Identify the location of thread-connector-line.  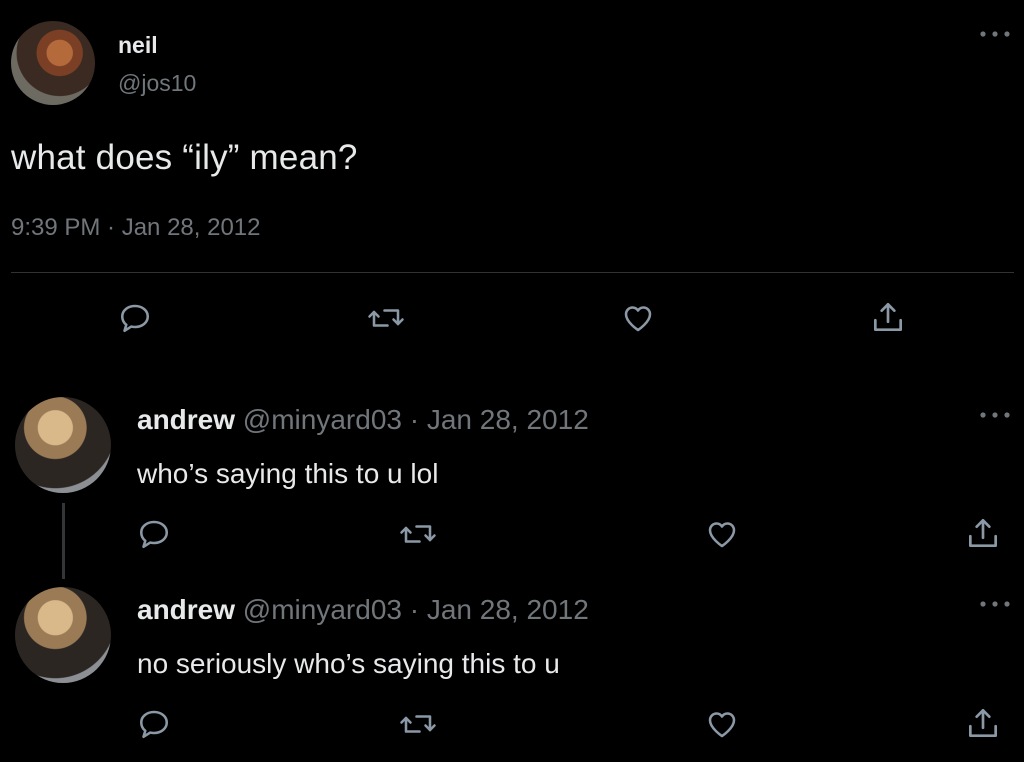
(63, 541).